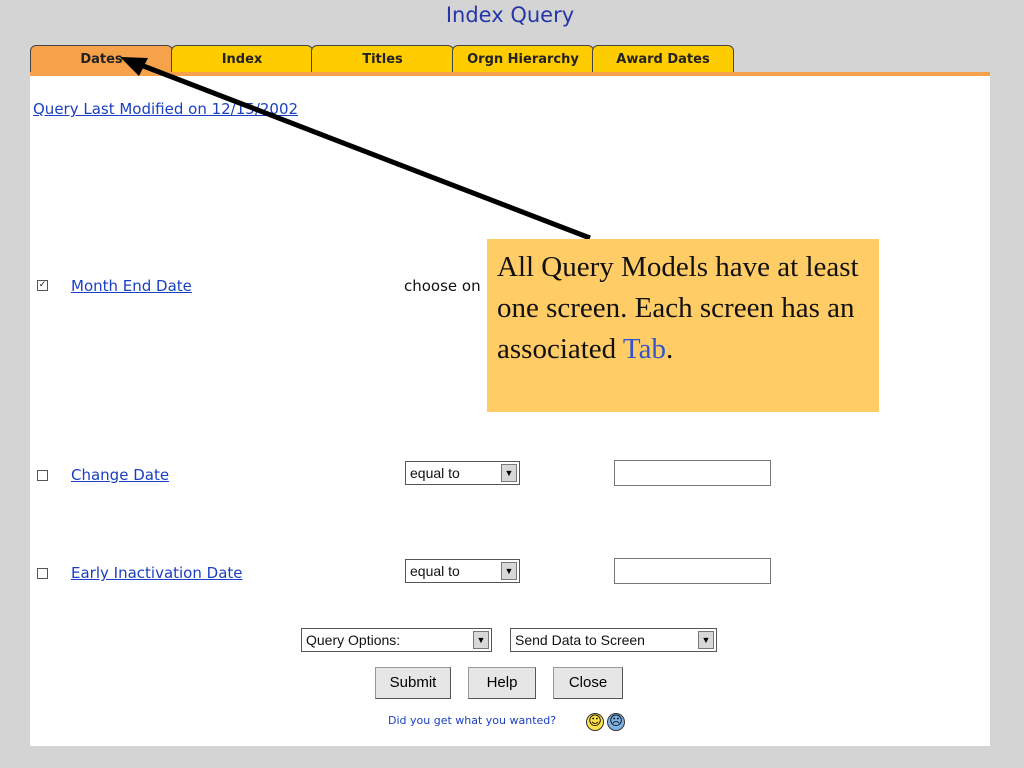  I want to click on callout-highlight: Tab, so click(644, 349).